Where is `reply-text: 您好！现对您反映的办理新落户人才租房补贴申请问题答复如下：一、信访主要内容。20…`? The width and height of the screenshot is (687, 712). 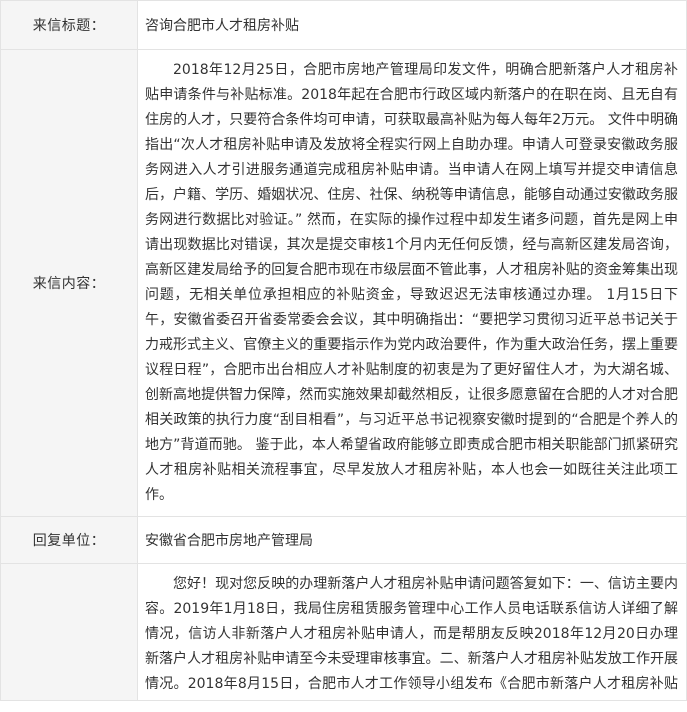 reply-text: 您好！现对您反映的办理新落户人才租房补贴申请问题答复如下：一、信访主要内容。20… is located at coordinates (411, 634).